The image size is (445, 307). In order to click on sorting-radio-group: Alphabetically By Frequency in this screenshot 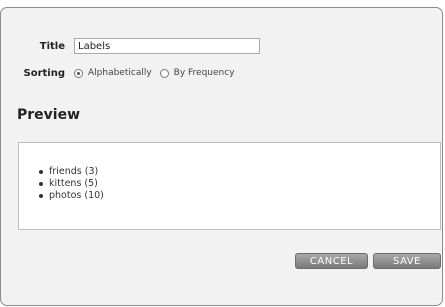, I will do `click(154, 73)`.